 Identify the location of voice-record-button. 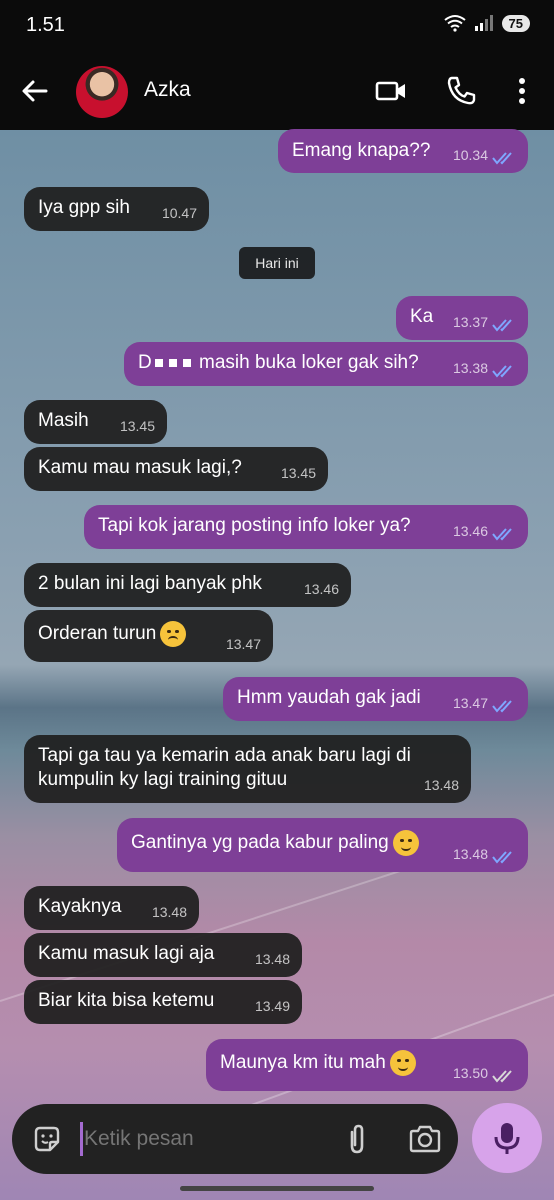
(507, 1138).